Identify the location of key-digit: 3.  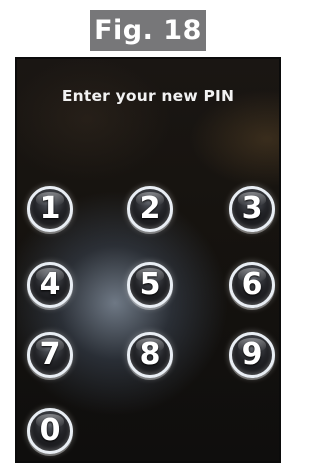
(252, 208).